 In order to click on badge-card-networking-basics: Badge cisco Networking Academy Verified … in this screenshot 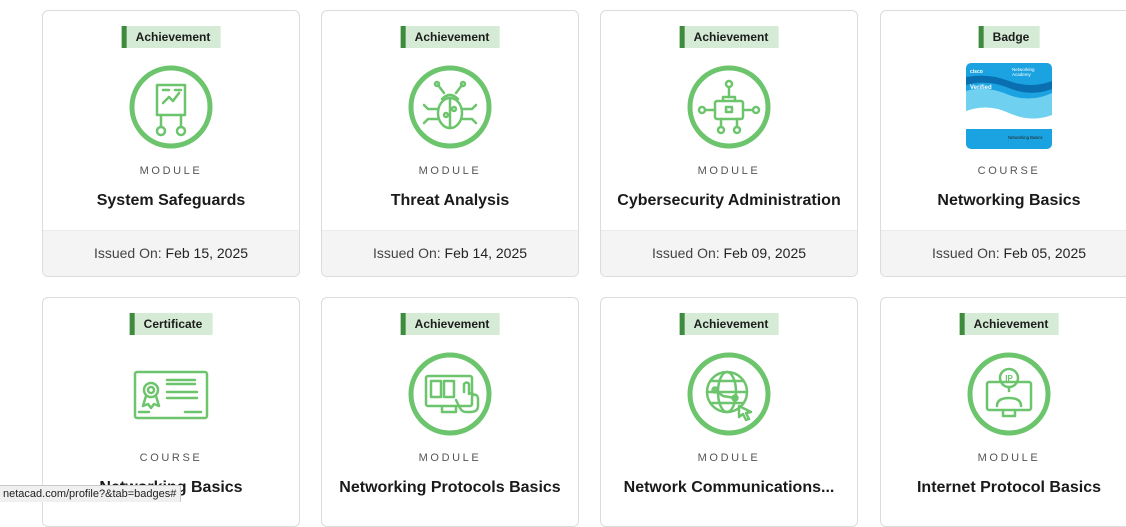, I will do `click(1003, 143)`.